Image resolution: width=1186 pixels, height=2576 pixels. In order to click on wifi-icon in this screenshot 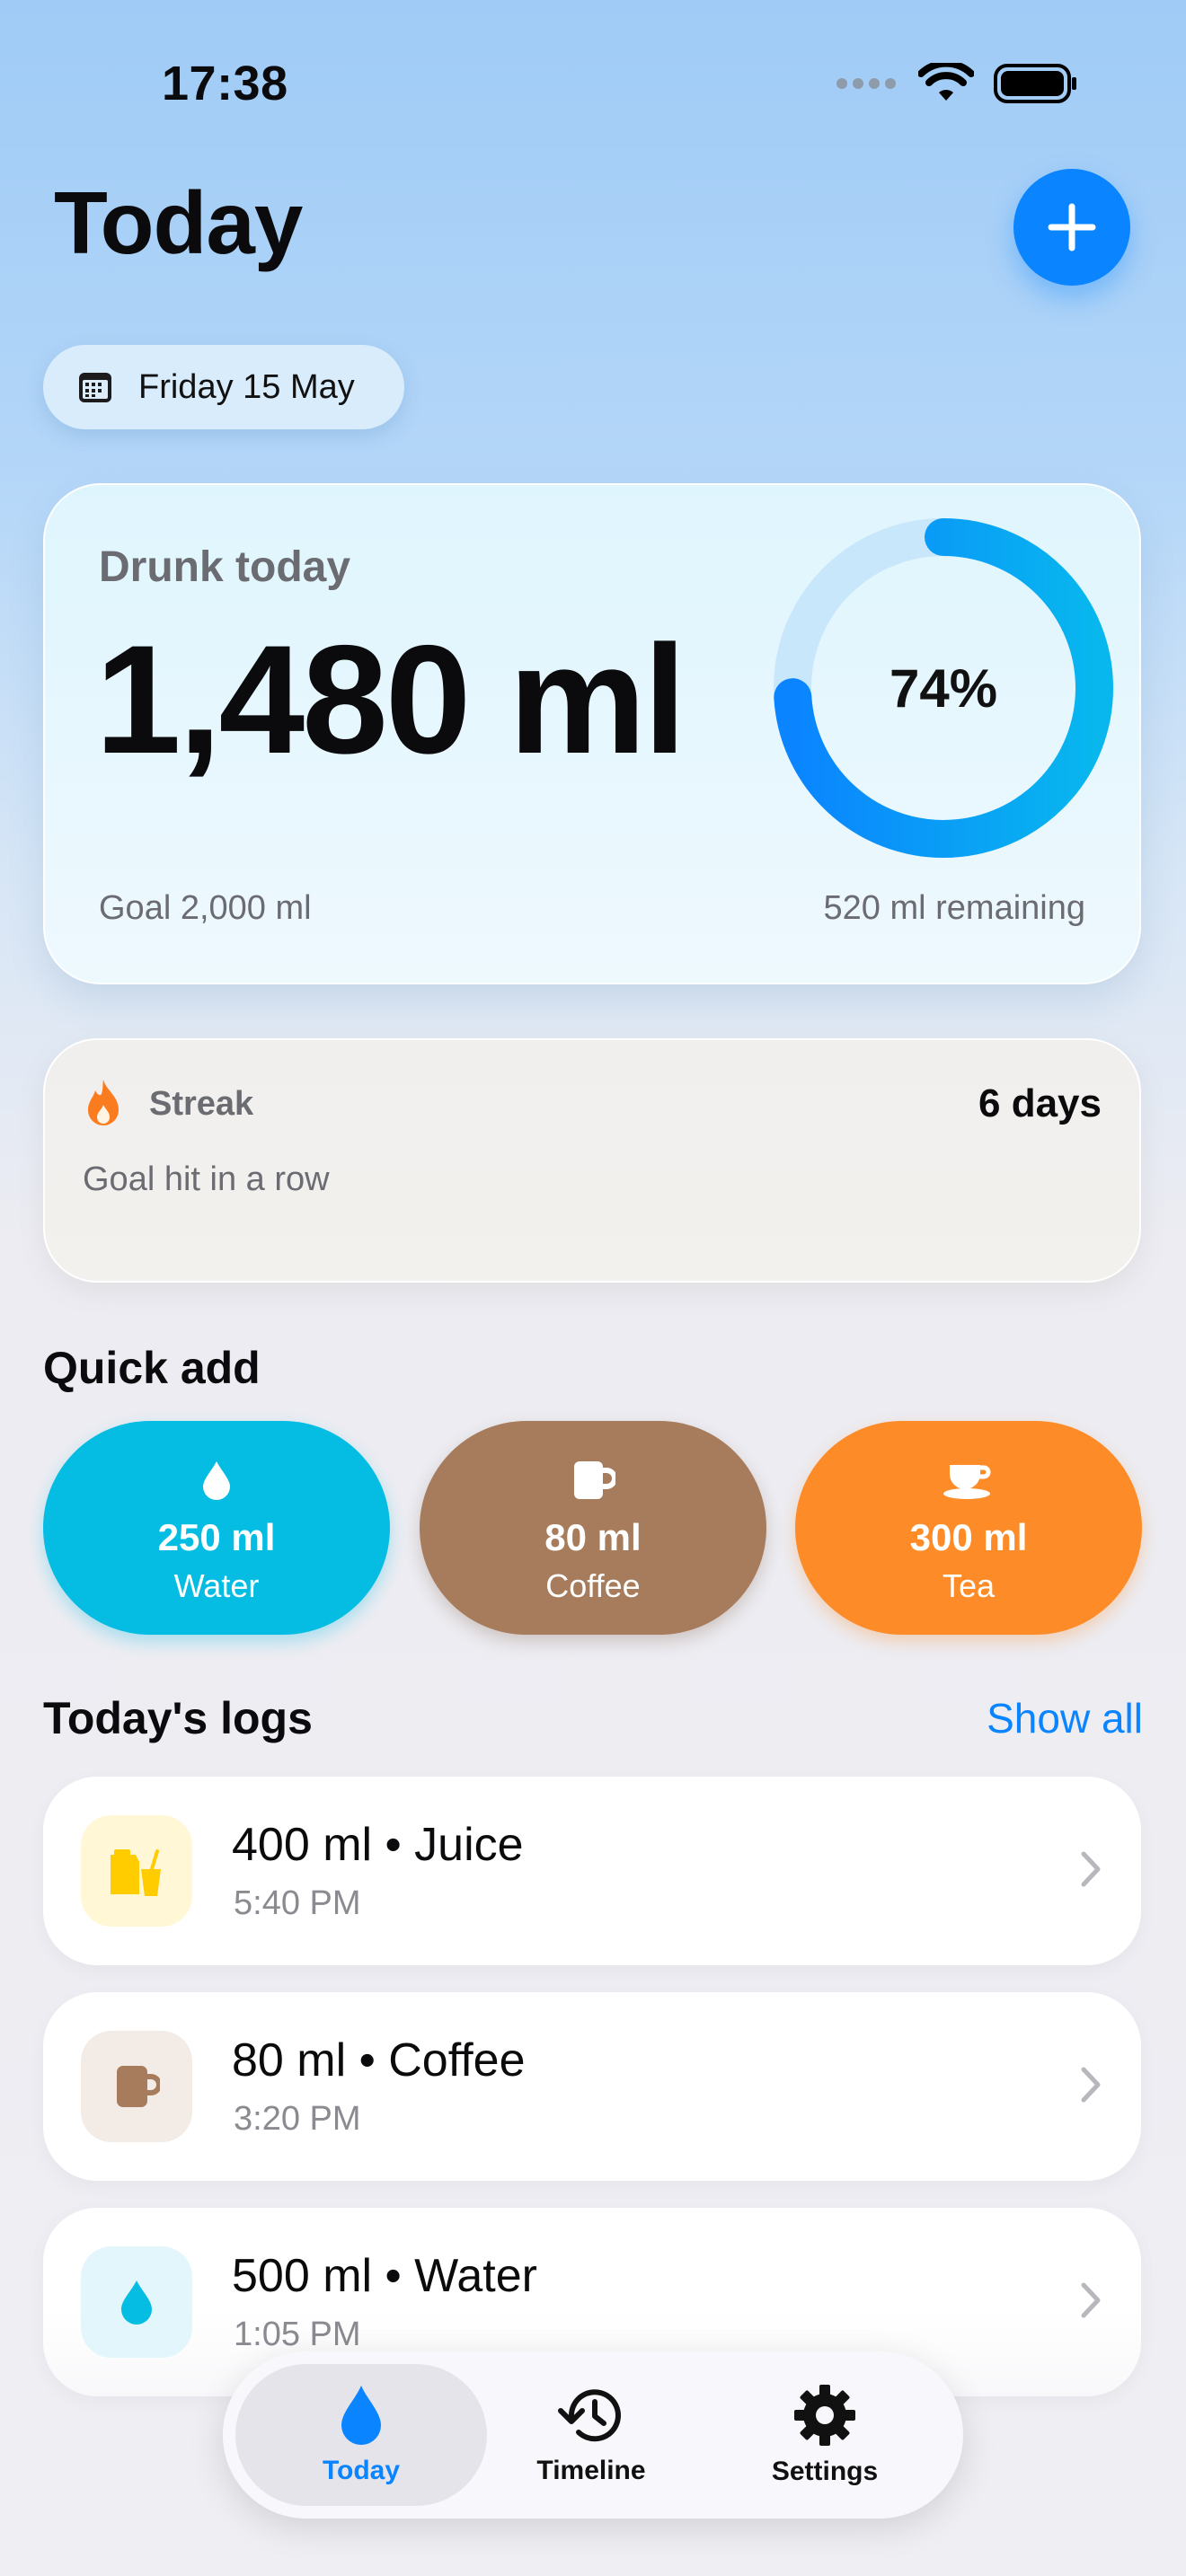, I will do `click(946, 82)`.